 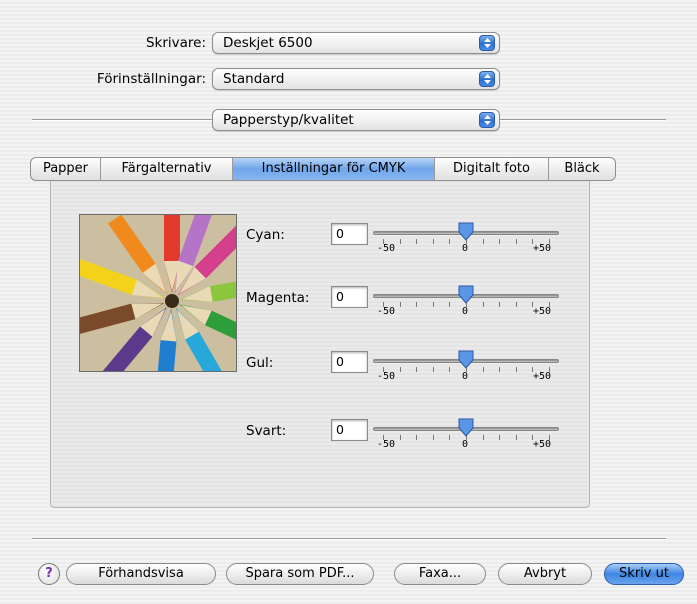 I want to click on yellow-slider: -50 0 +50, so click(x=466, y=367).